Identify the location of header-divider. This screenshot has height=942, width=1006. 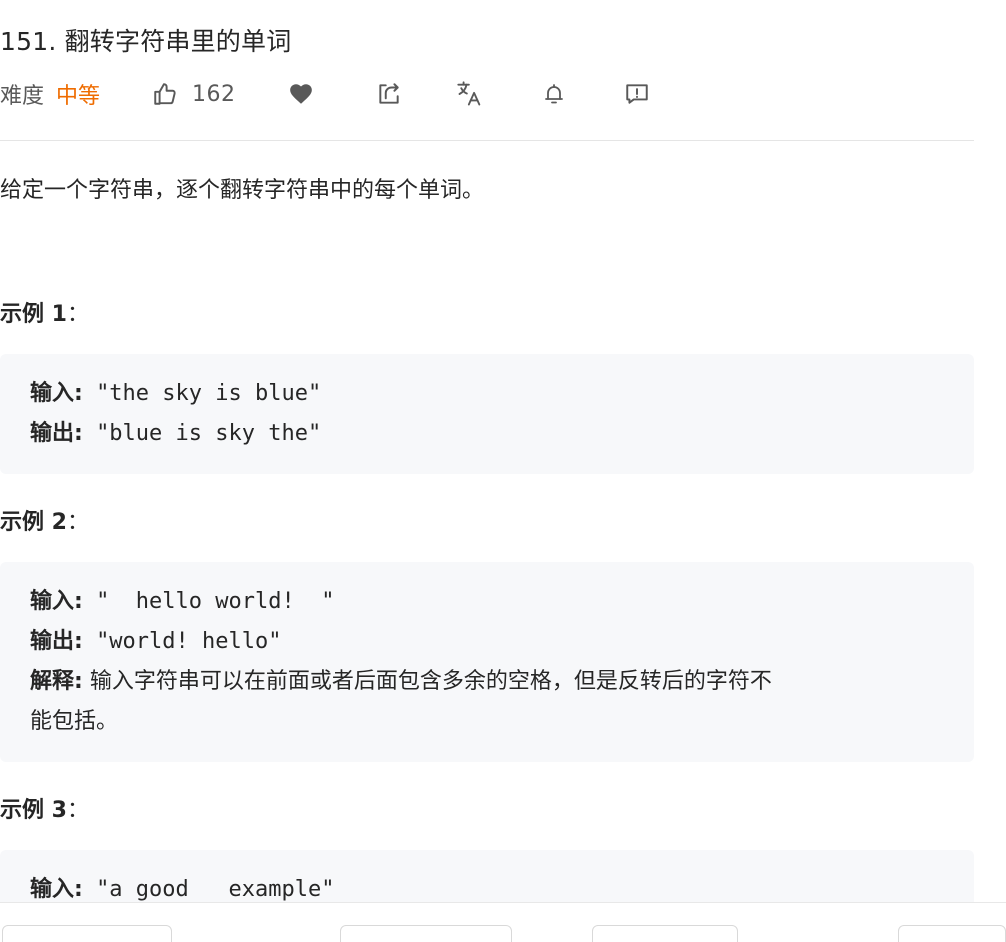
(487, 140).